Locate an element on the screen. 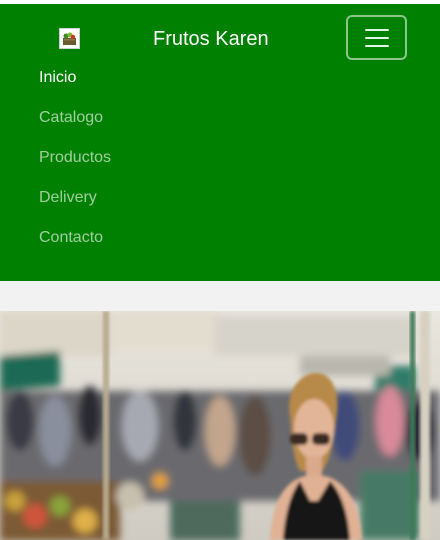 The image size is (440, 540). nav-link-catalogo: Catalogo is located at coordinates (75, 118).